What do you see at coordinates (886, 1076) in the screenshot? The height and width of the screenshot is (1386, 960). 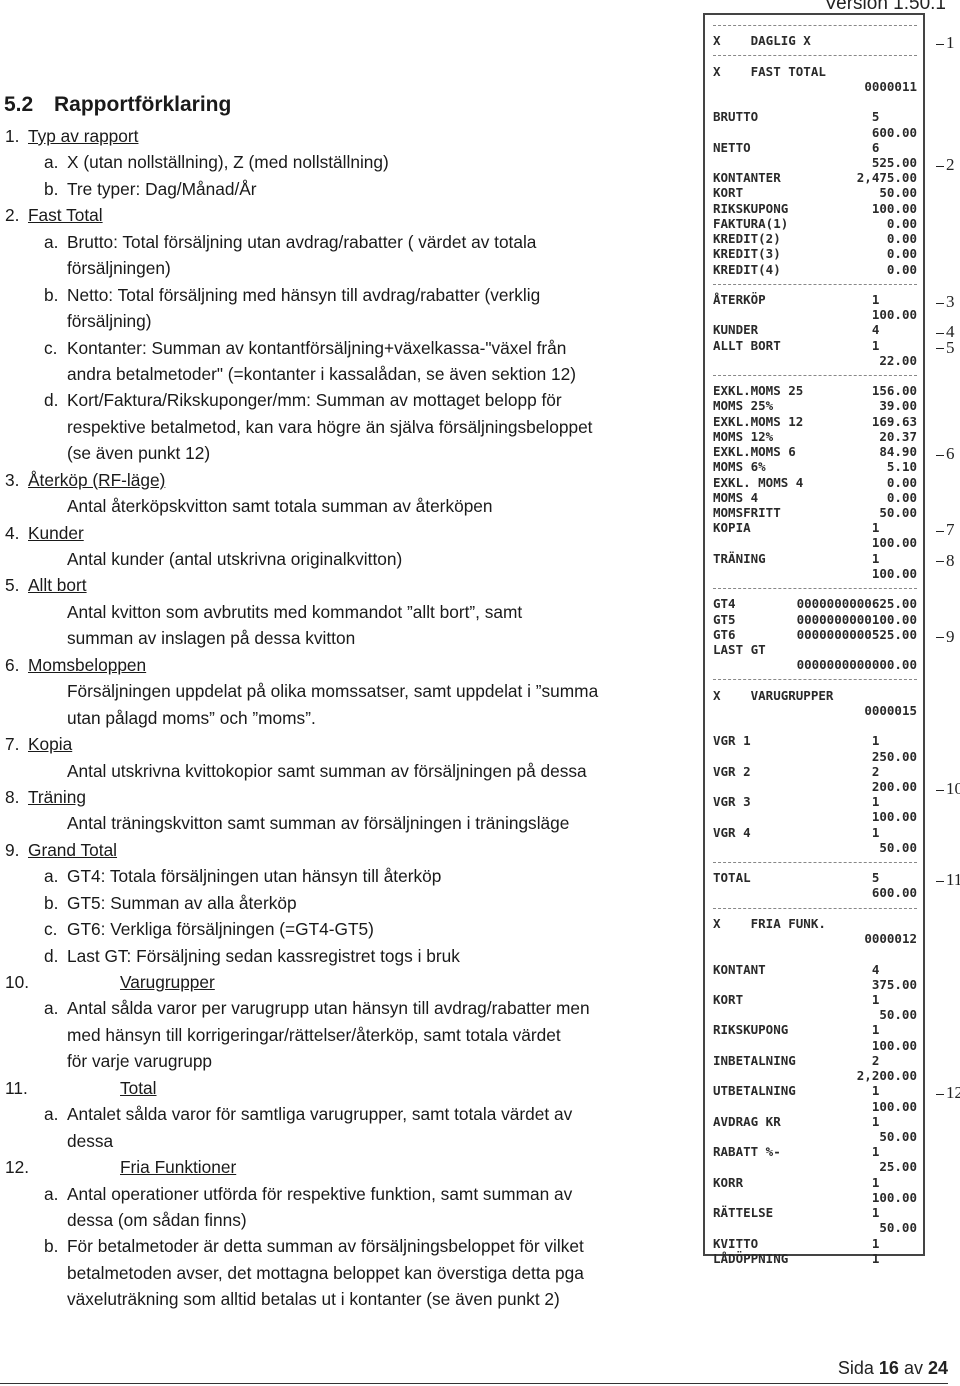 I see `receipt-value: 2,200.00` at bounding box center [886, 1076].